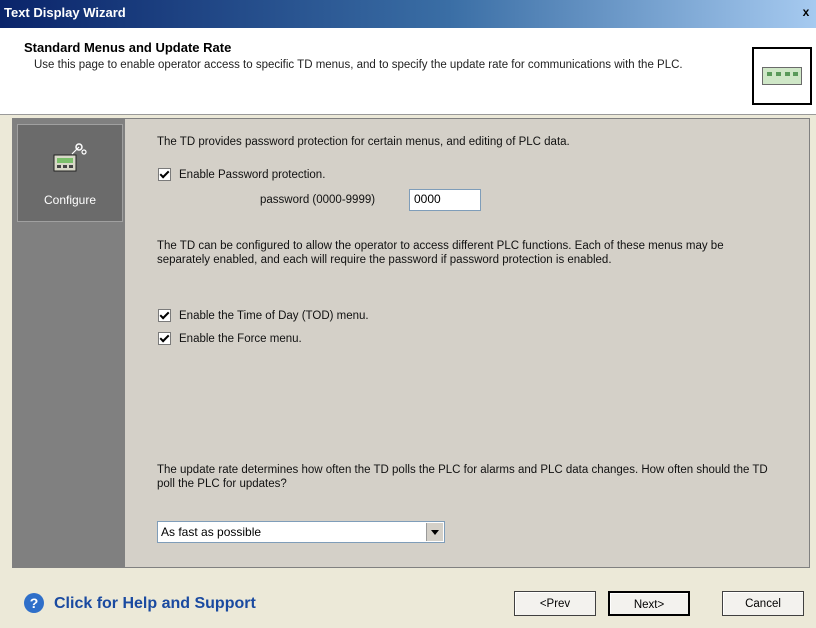 This screenshot has width=816, height=628. I want to click on password-label: password (0000-9999), so click(318, 200).